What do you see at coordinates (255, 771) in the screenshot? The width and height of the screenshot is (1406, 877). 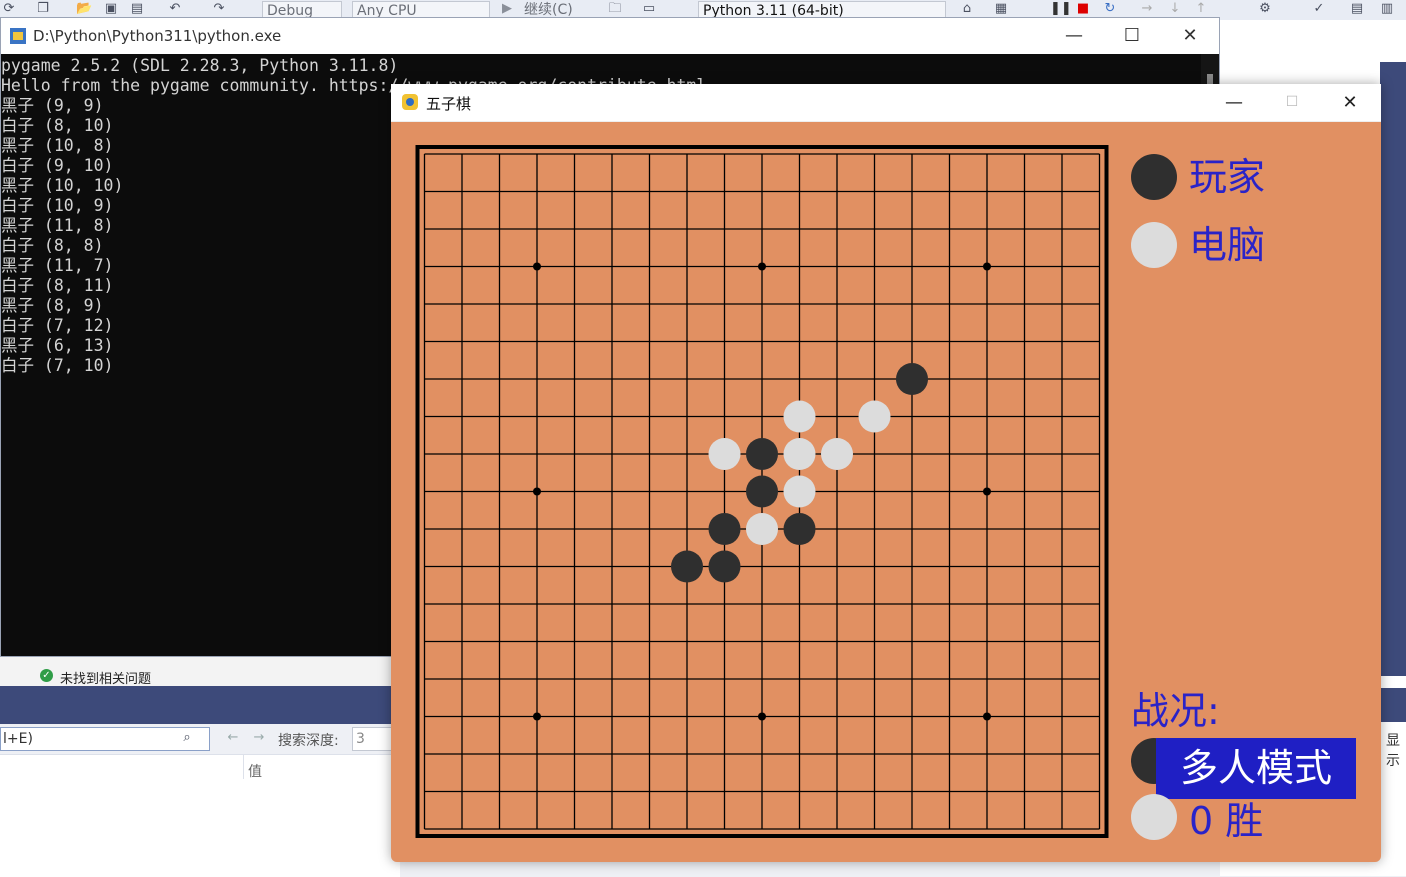 I see `column-header-value: 值` at bounding box center [255, 771].